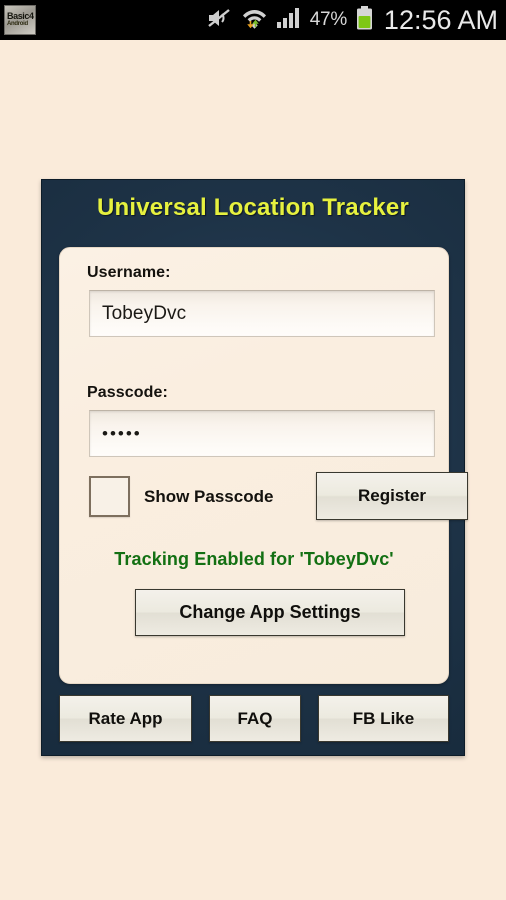  I want to click on page-title: Universal Location Tracker, so click(253, 207).